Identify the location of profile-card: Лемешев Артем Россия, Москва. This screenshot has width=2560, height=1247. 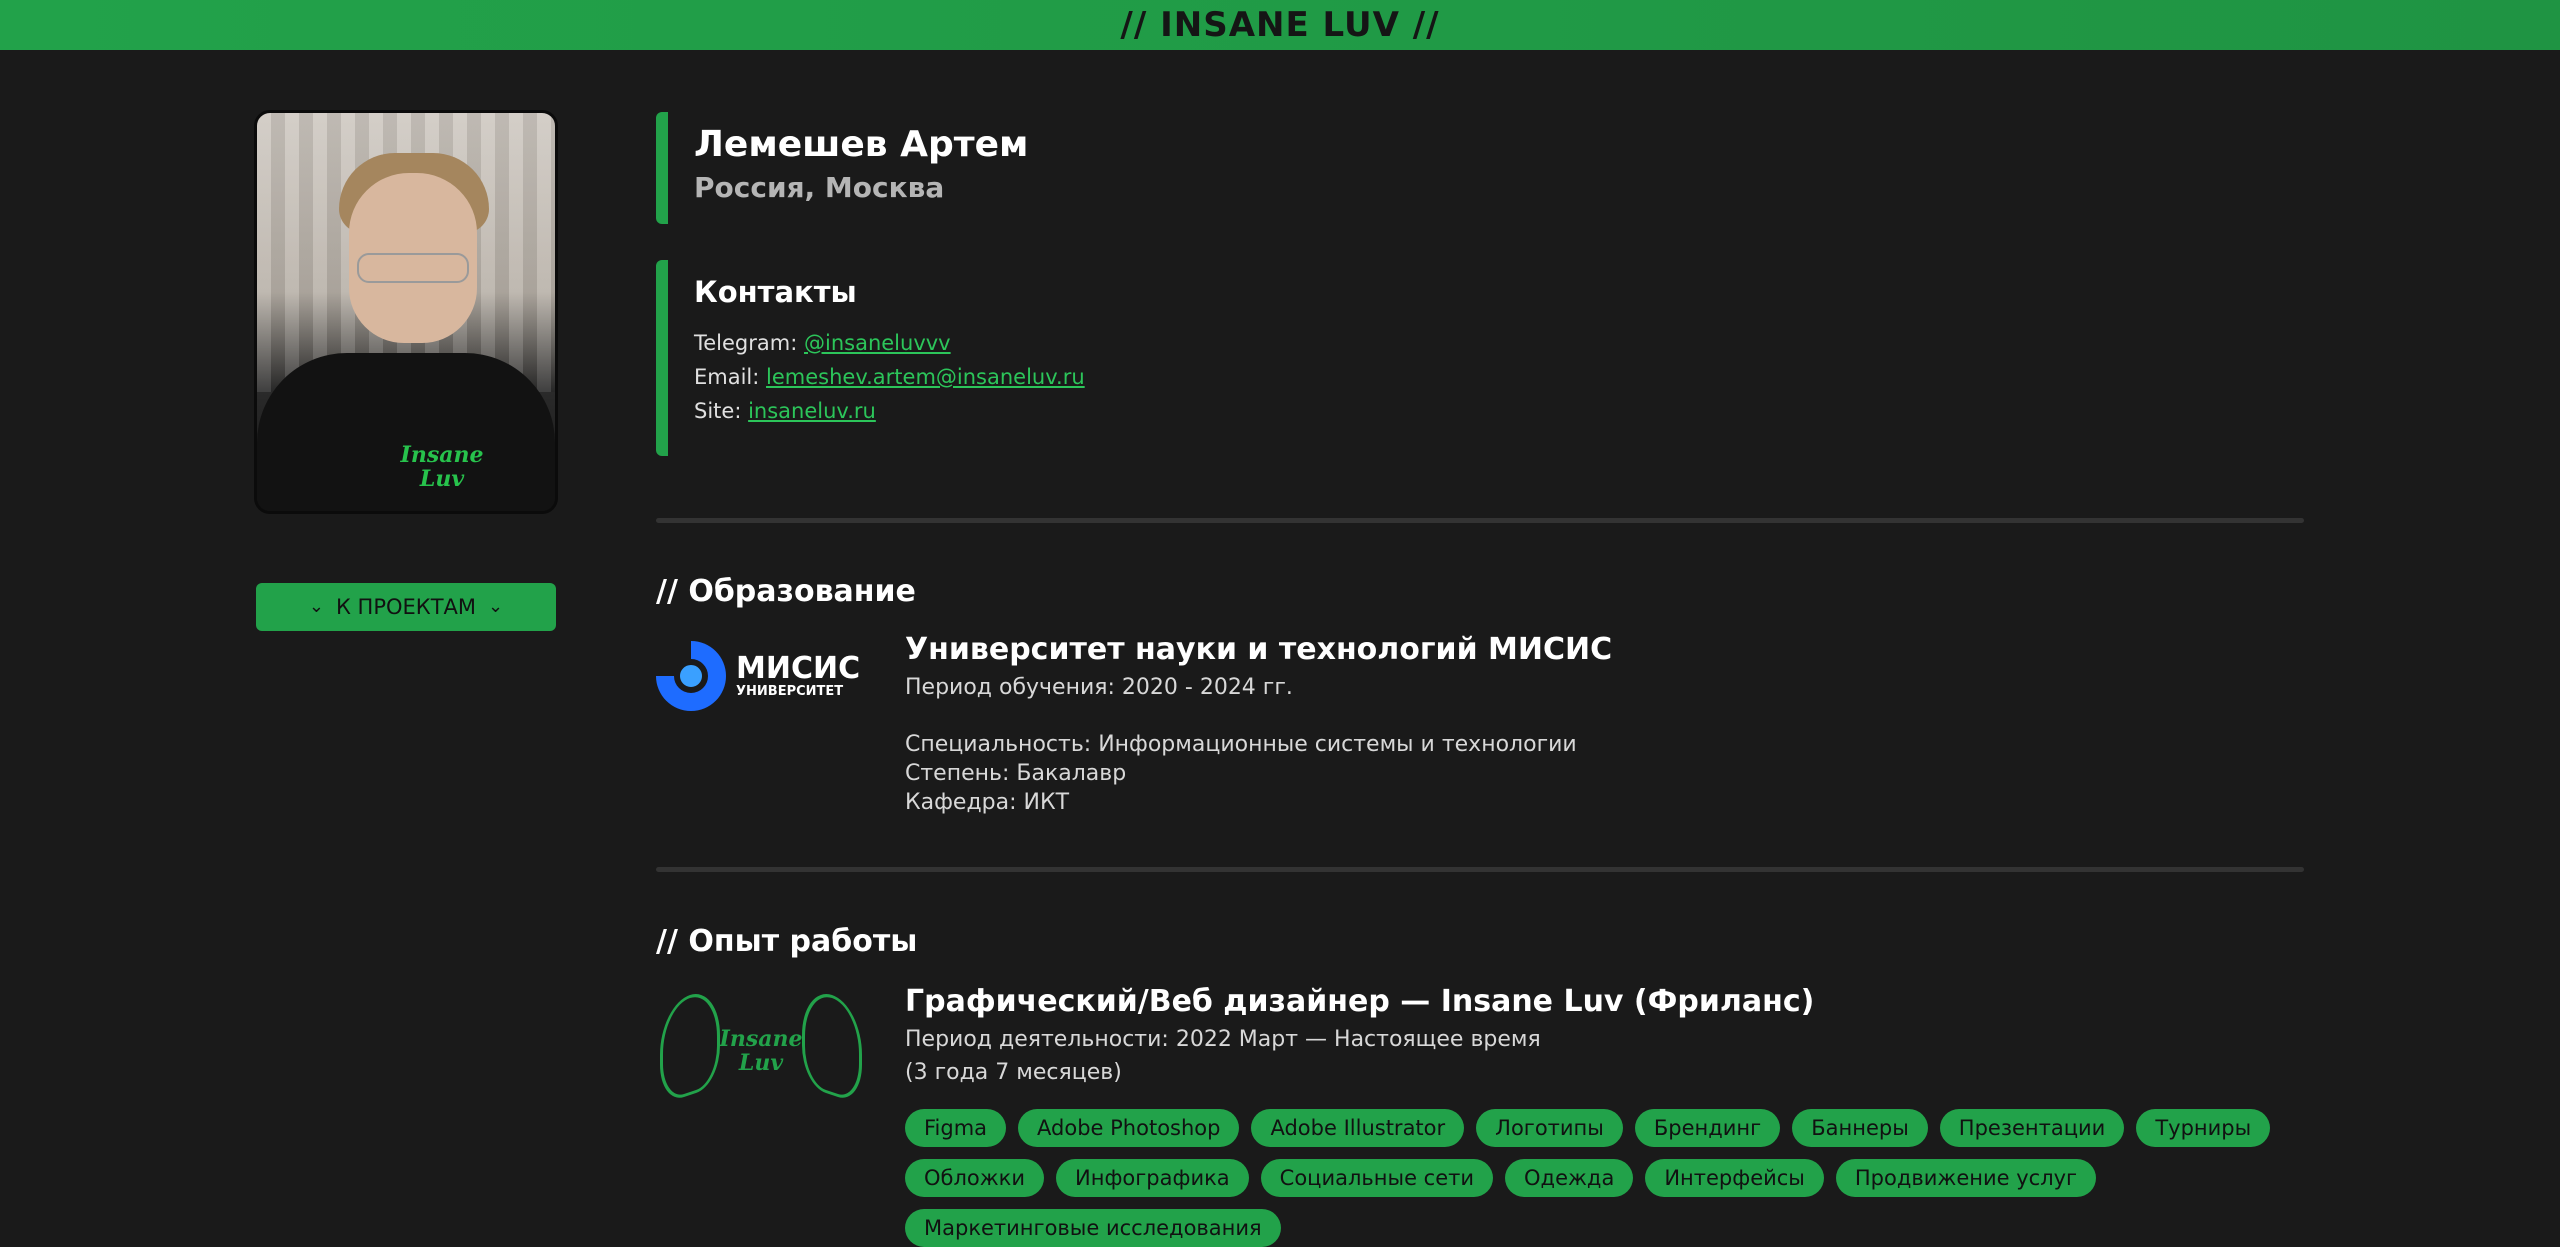
(1056, 168).